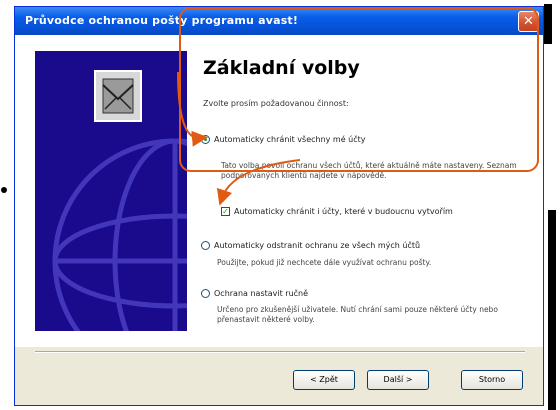 This screenshot has height=410, width=560. I want to click on annotation-arrows, so click(239, 138).